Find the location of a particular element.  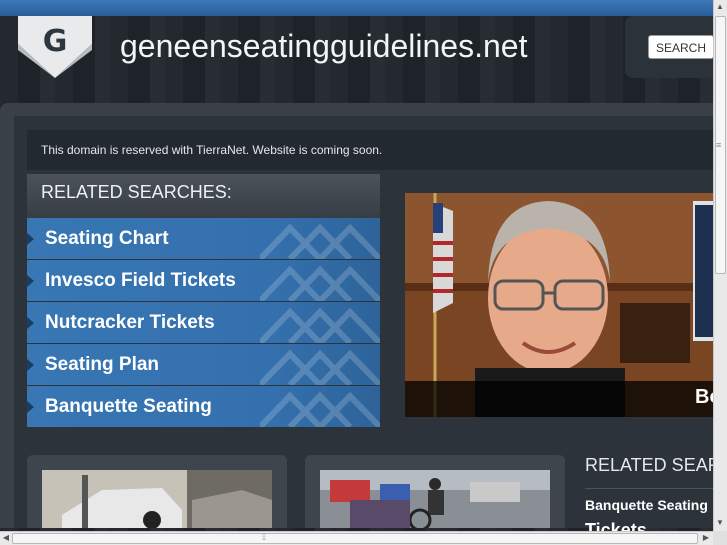

scroll-down-icon: ▼ is located at coordinates (720, 523).